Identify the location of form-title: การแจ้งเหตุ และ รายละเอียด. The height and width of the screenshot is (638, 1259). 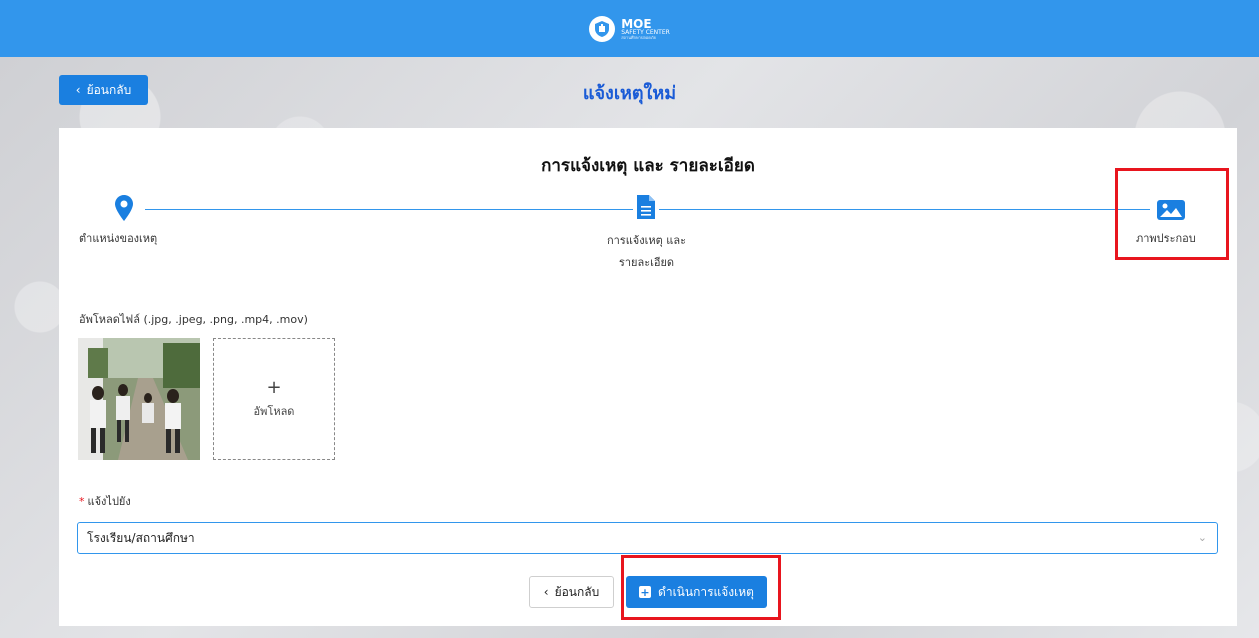
(648, 166).